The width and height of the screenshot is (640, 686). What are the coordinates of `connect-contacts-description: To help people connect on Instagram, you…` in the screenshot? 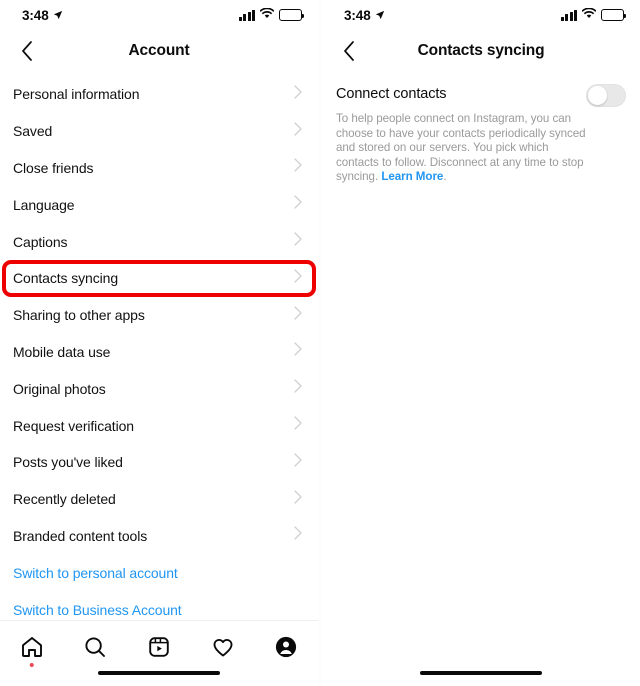 It's located at (462, 148).